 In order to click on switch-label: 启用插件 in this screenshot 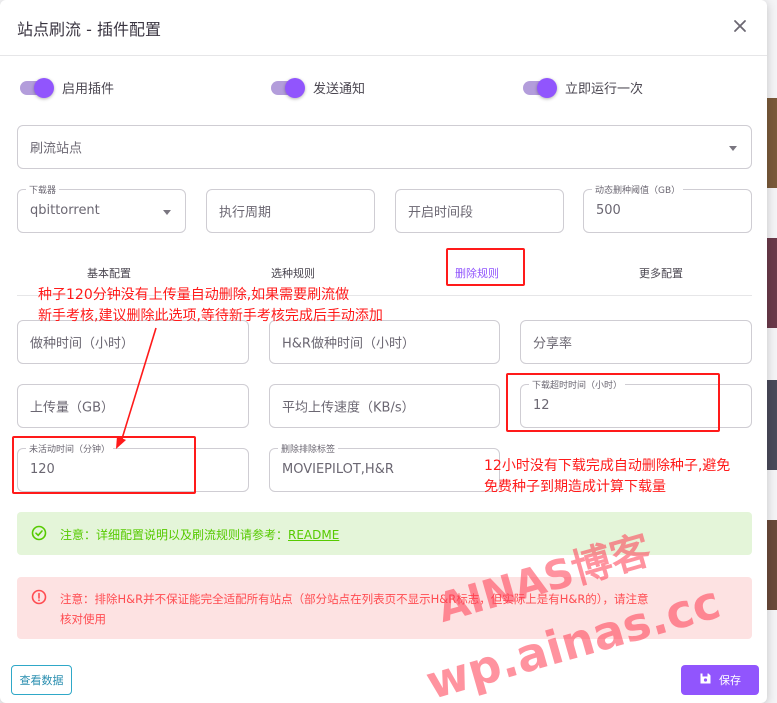, I will do `click(88, 89)`.